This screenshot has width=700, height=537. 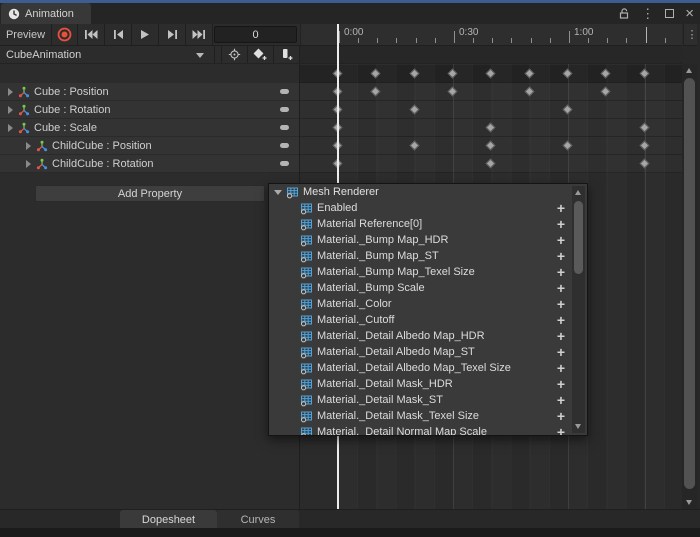 What do you see at coordinates (149, 146) in the screenshot?
I see `track-row-label: ChildCube : Position` at bounding box center [149, 146].